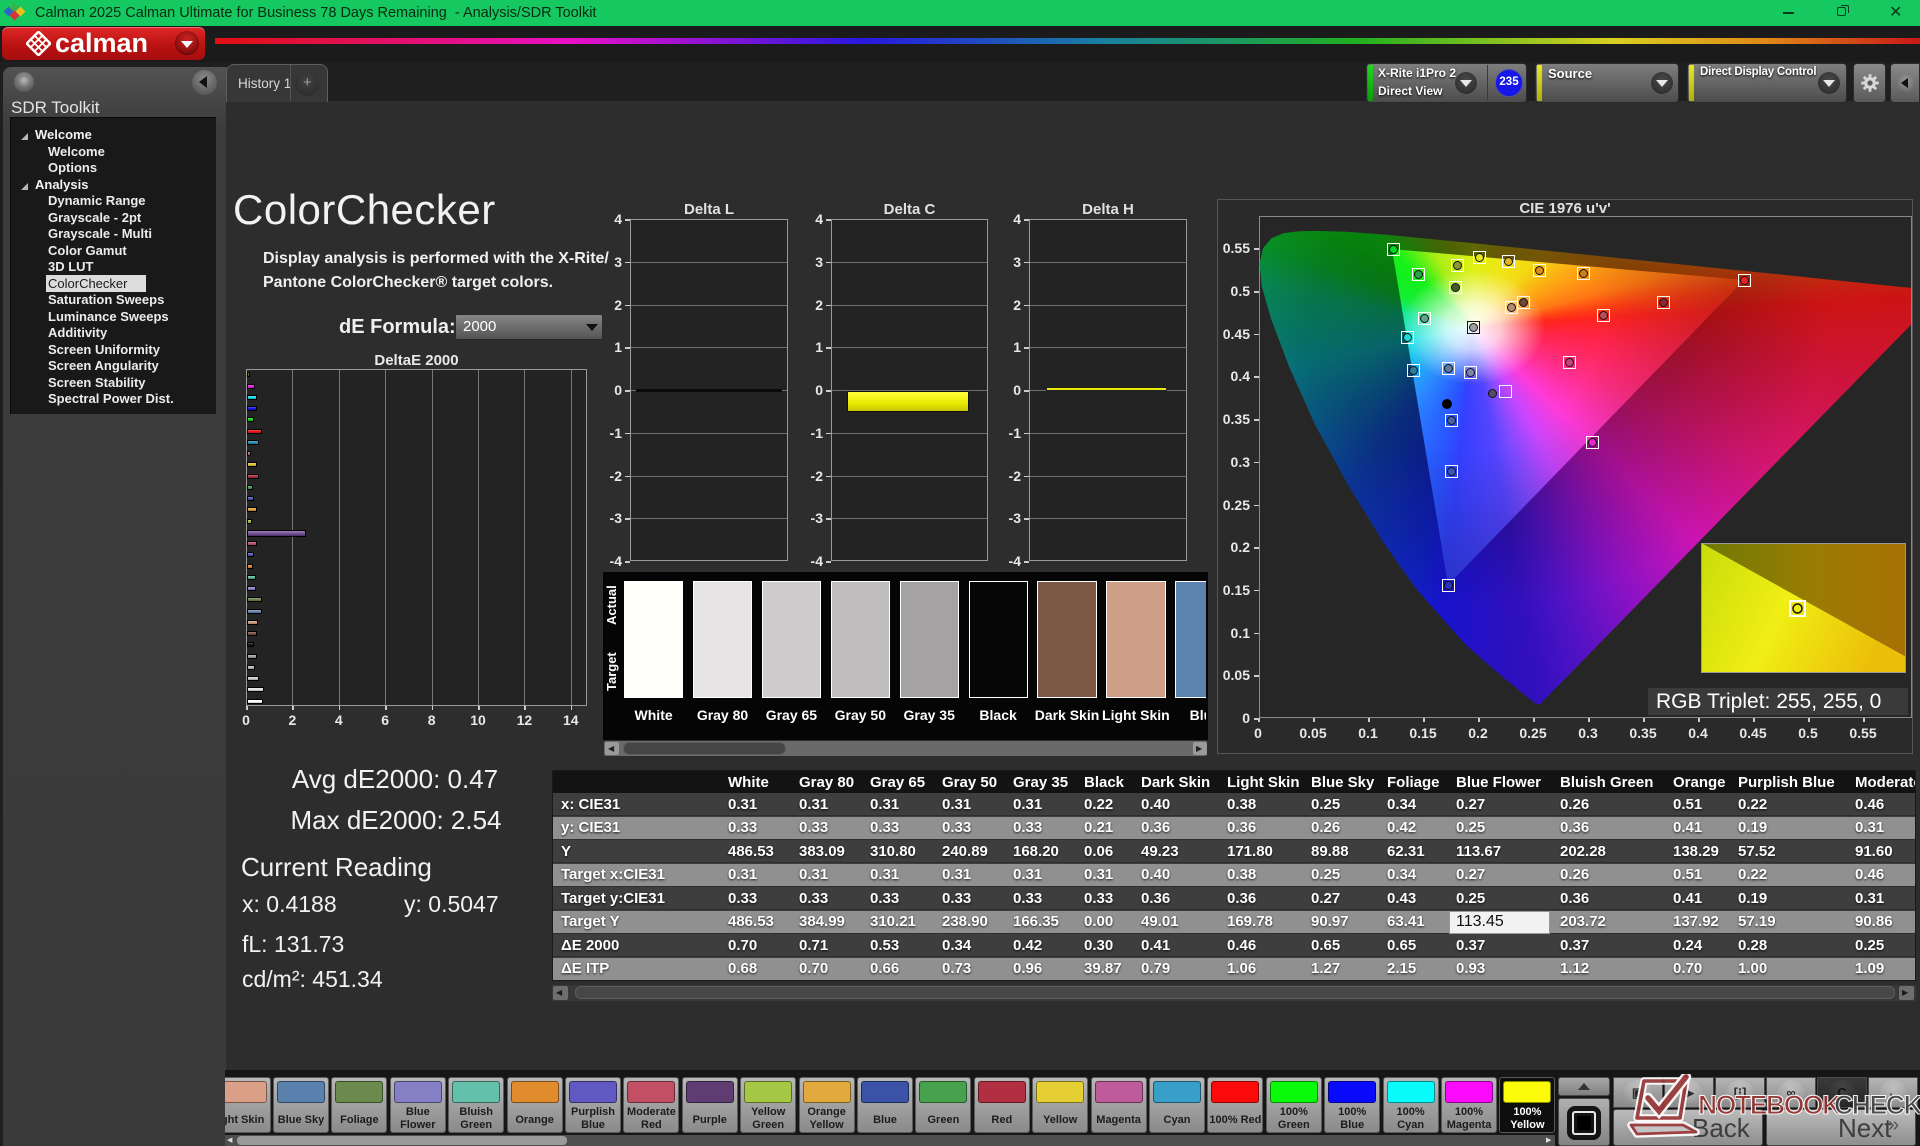  I want to click on svg-text: CHECK, so click(1877, 1105).